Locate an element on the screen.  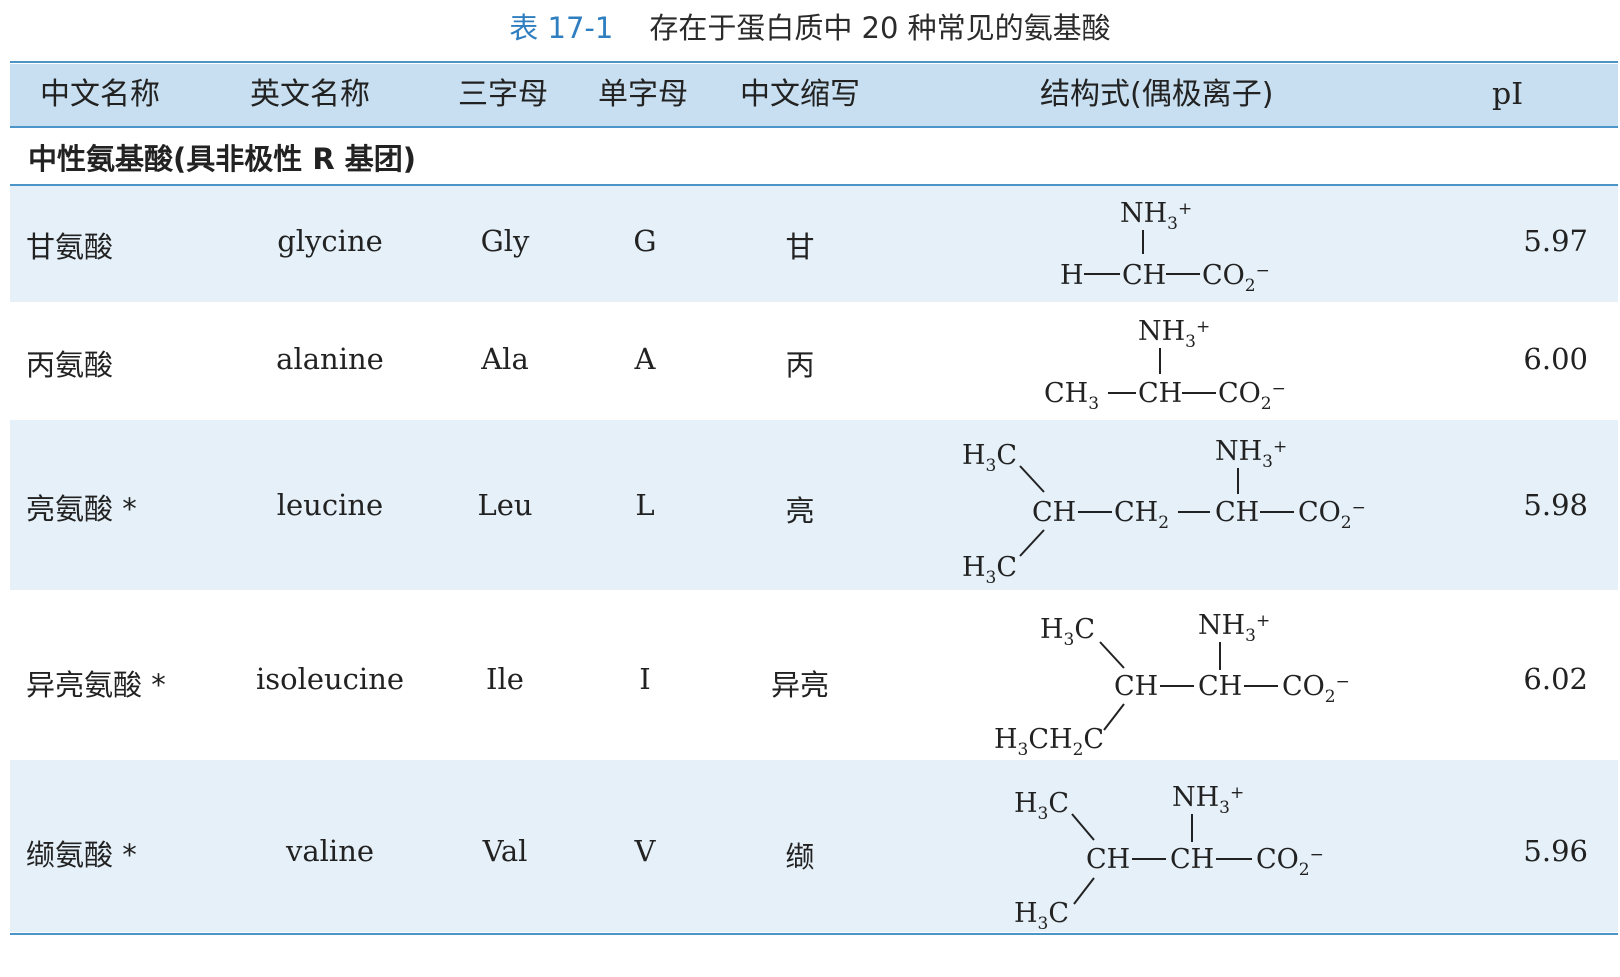
header-bottom-rule is located at coordinates (814, 127).